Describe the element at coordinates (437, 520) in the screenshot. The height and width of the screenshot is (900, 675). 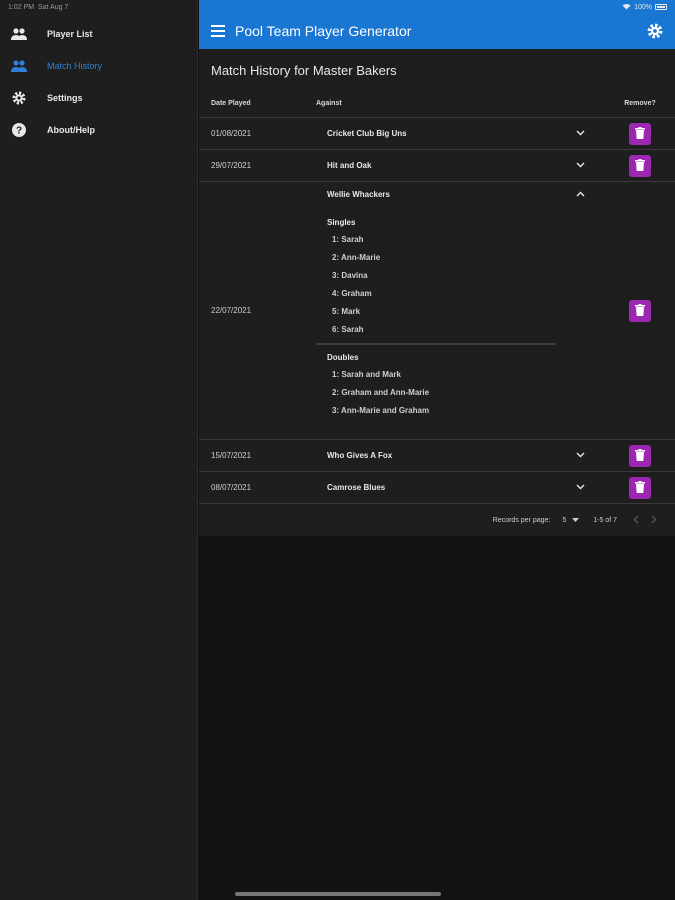
I see `pagination-footer: Records per page: 5 1-5 of 7` at that location.